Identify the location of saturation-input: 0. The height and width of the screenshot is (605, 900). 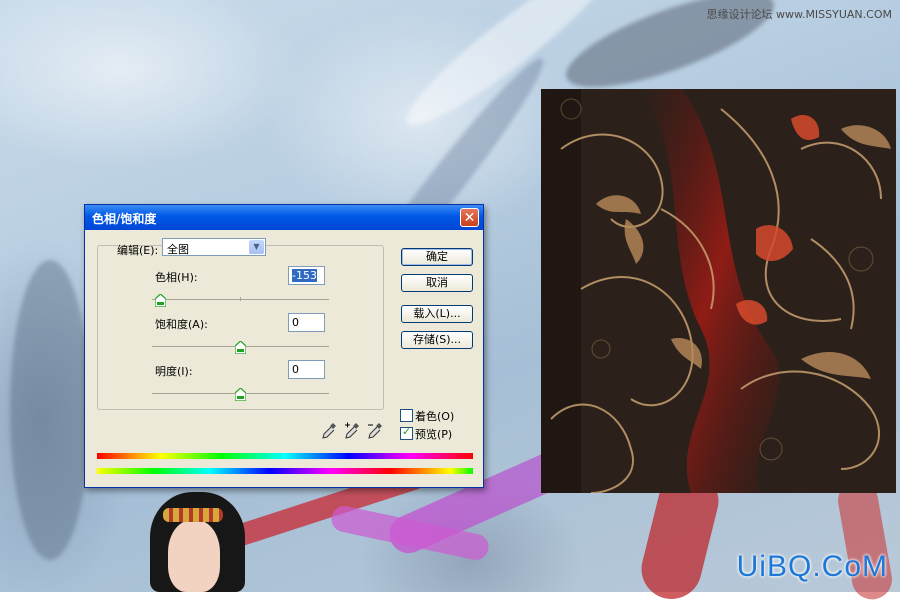
(306, 322).